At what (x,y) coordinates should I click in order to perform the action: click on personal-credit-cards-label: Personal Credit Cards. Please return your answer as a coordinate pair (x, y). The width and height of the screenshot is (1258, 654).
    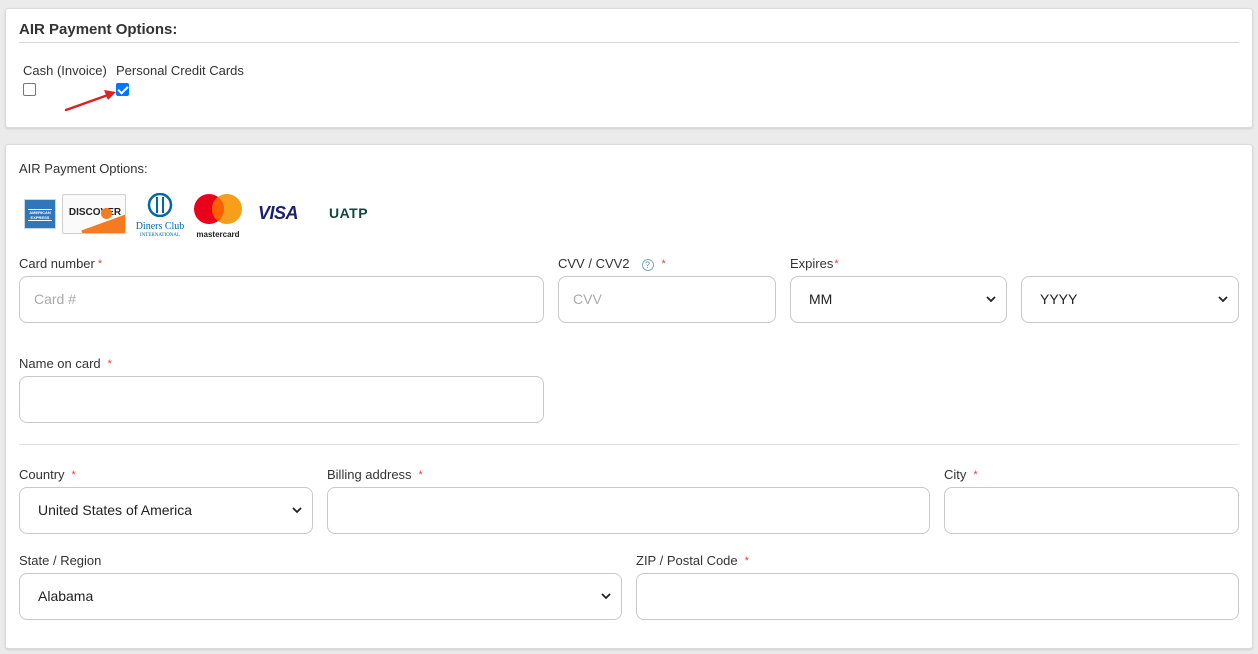
    Looking at the image, I should click on (180, 70).